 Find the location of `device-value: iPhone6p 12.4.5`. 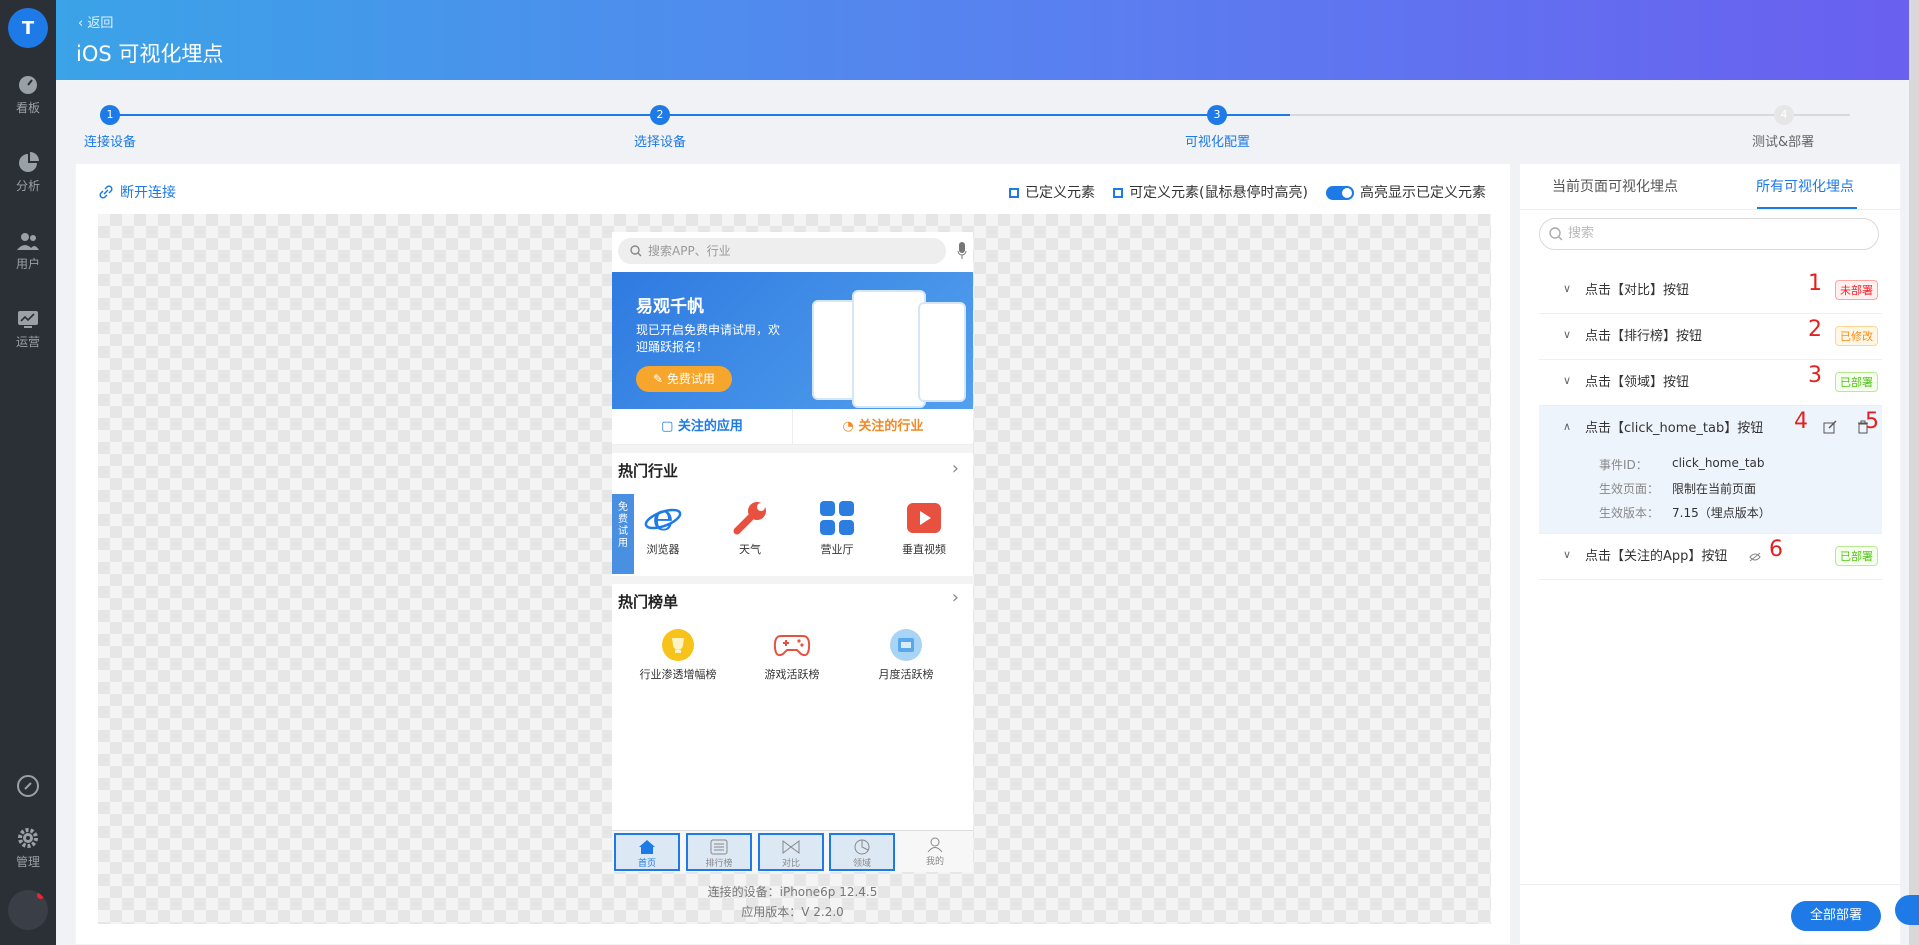

device-value: iPhone6p 12.4.5 is located at coordinates (828, 892).